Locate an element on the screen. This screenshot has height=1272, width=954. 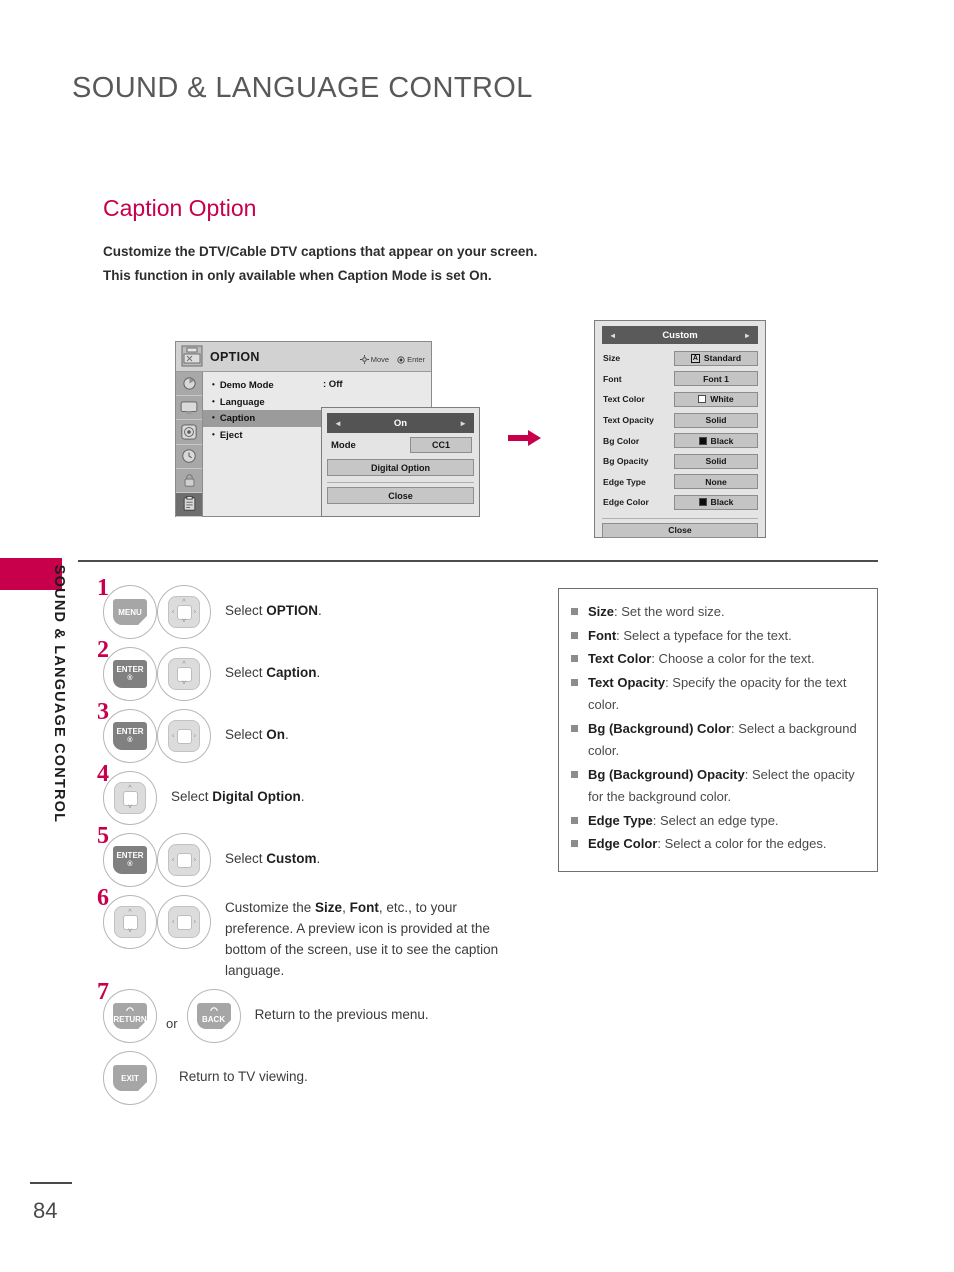
enter-button-3: ENTER ® is located at coordinates (130, 736).